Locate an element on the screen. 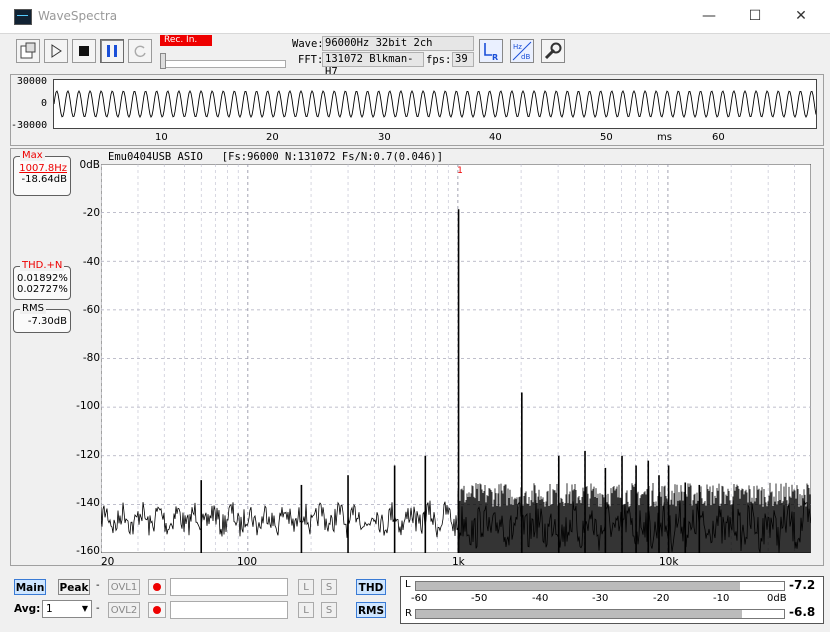 The width and height of the screenshot is (830, 632). ovl2-textbox is located at coordinates (229, 610).